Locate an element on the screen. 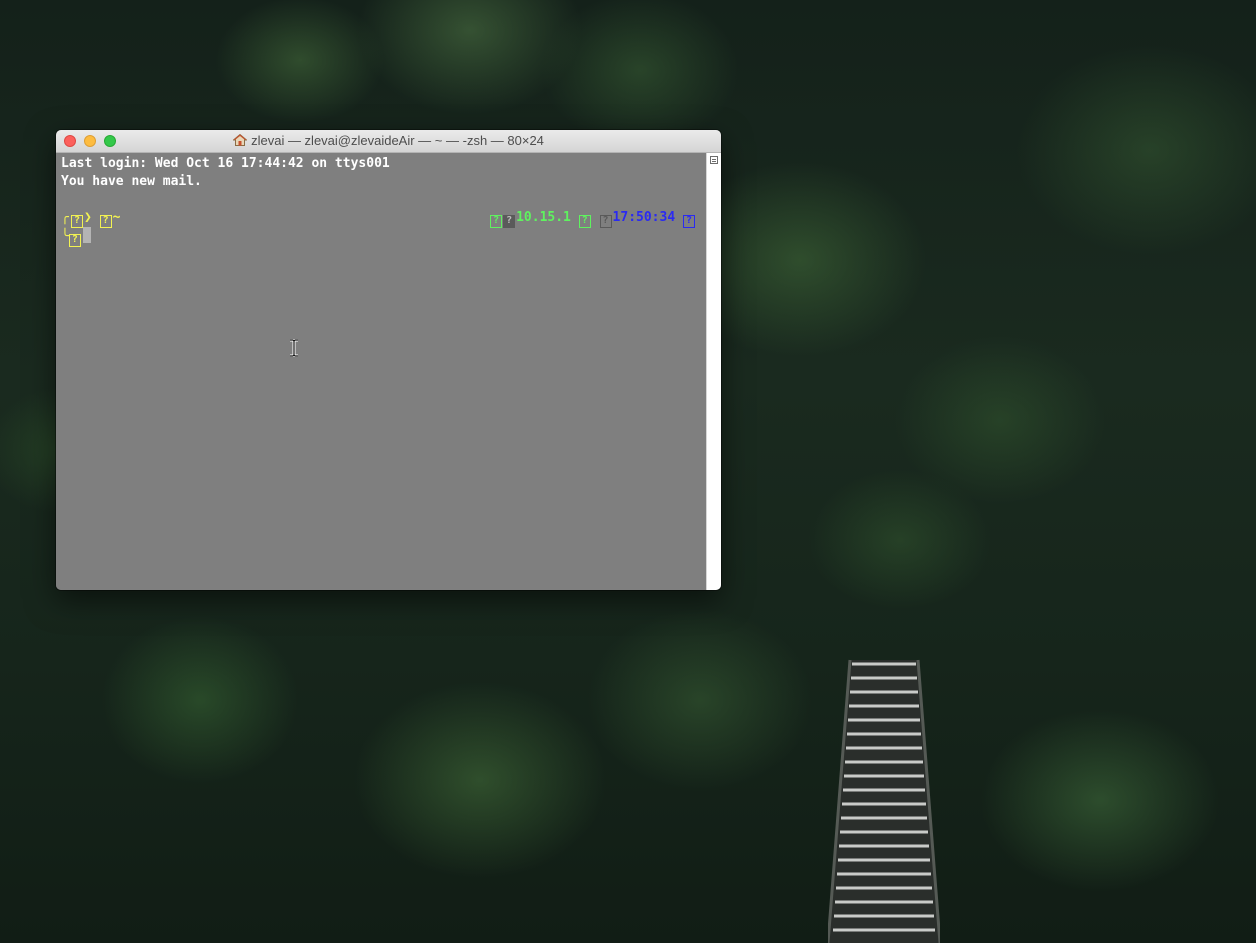  missing-glyph-icon is located at coordinates (509, 221).